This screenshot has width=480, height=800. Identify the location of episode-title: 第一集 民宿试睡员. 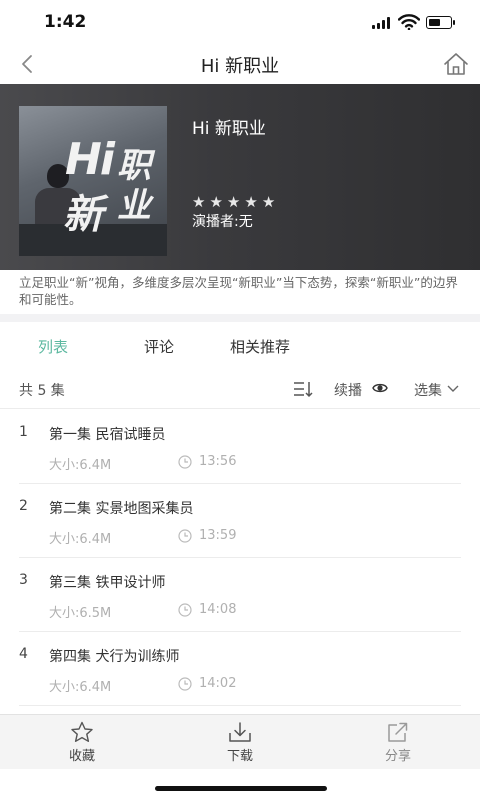
(107, 435).